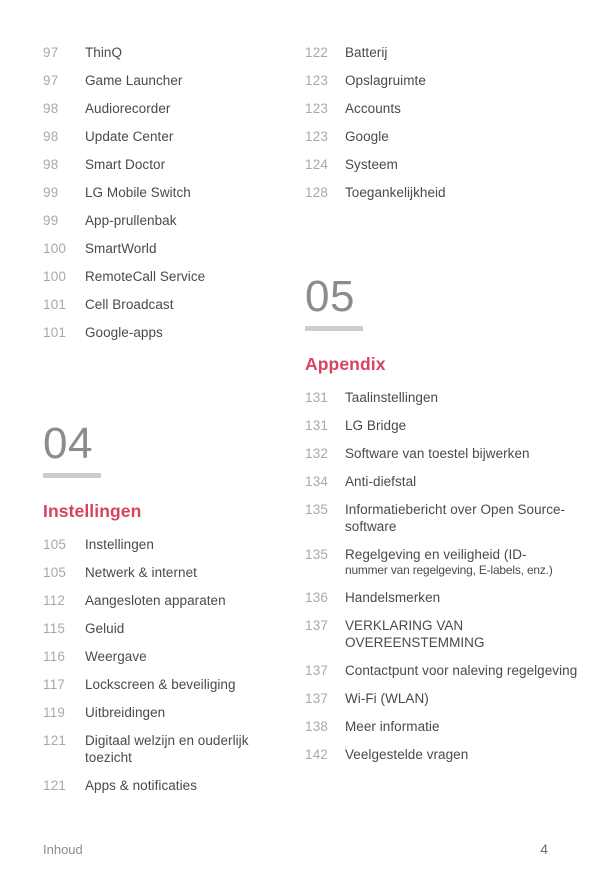 The height and width of the screenshot is (886, 591). What do you see at coordinates (121, 248) in the screenshot?
I see `toc-entry-title: SmartWorld` at bounding box center [121, 248].